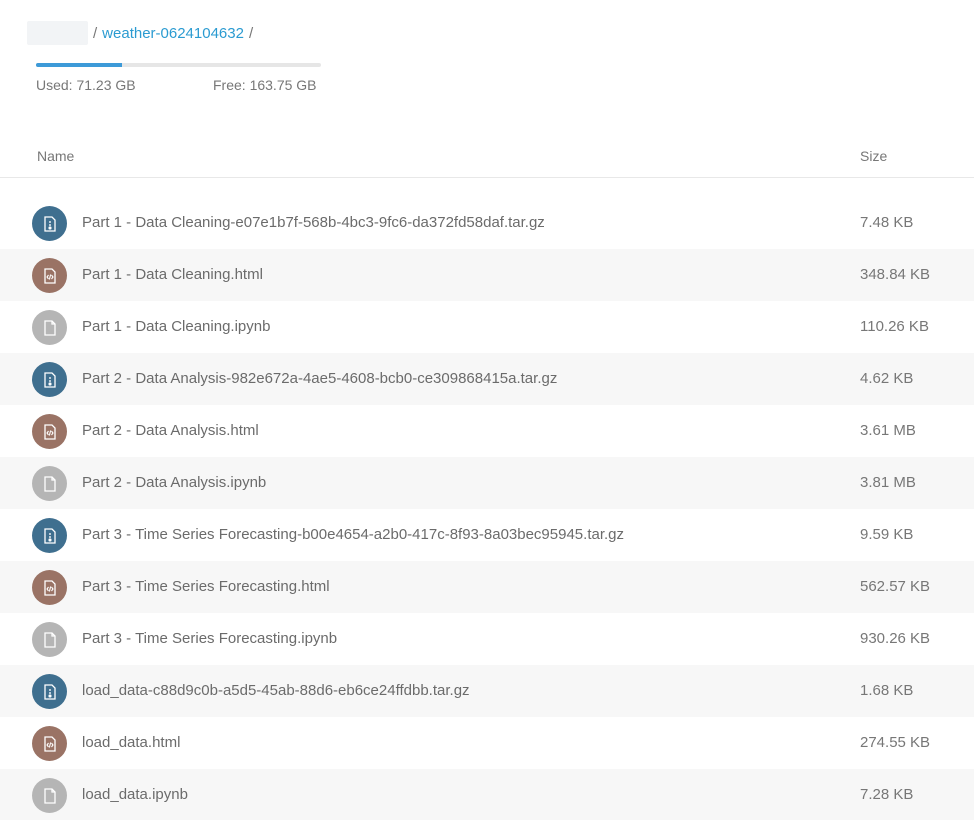 The image size is (974, 820). Describe the element at coordinates (135, 794) in the screenshot. I see `file-name: load_data.ipynb` at that location.